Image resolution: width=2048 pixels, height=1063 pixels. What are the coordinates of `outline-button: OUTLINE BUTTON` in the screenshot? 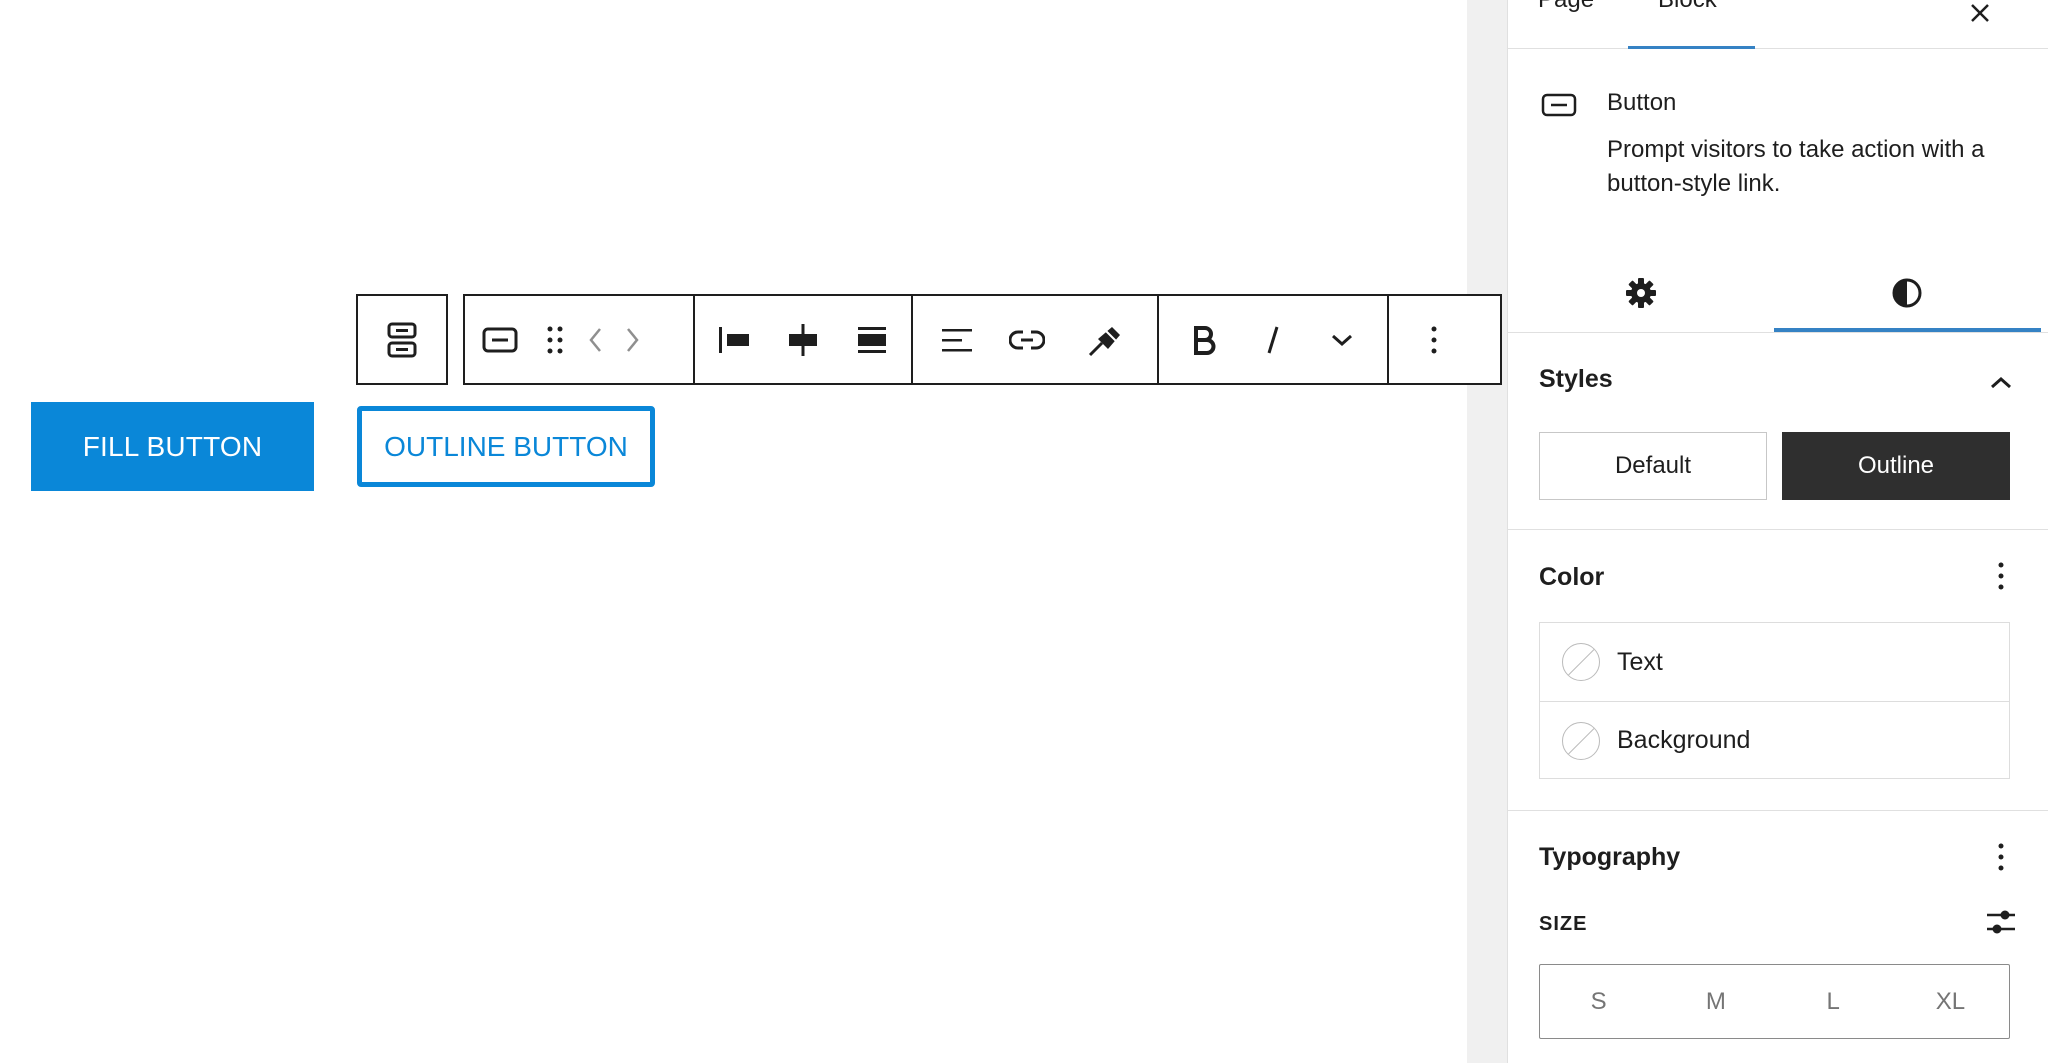 It's located at (506, 446).